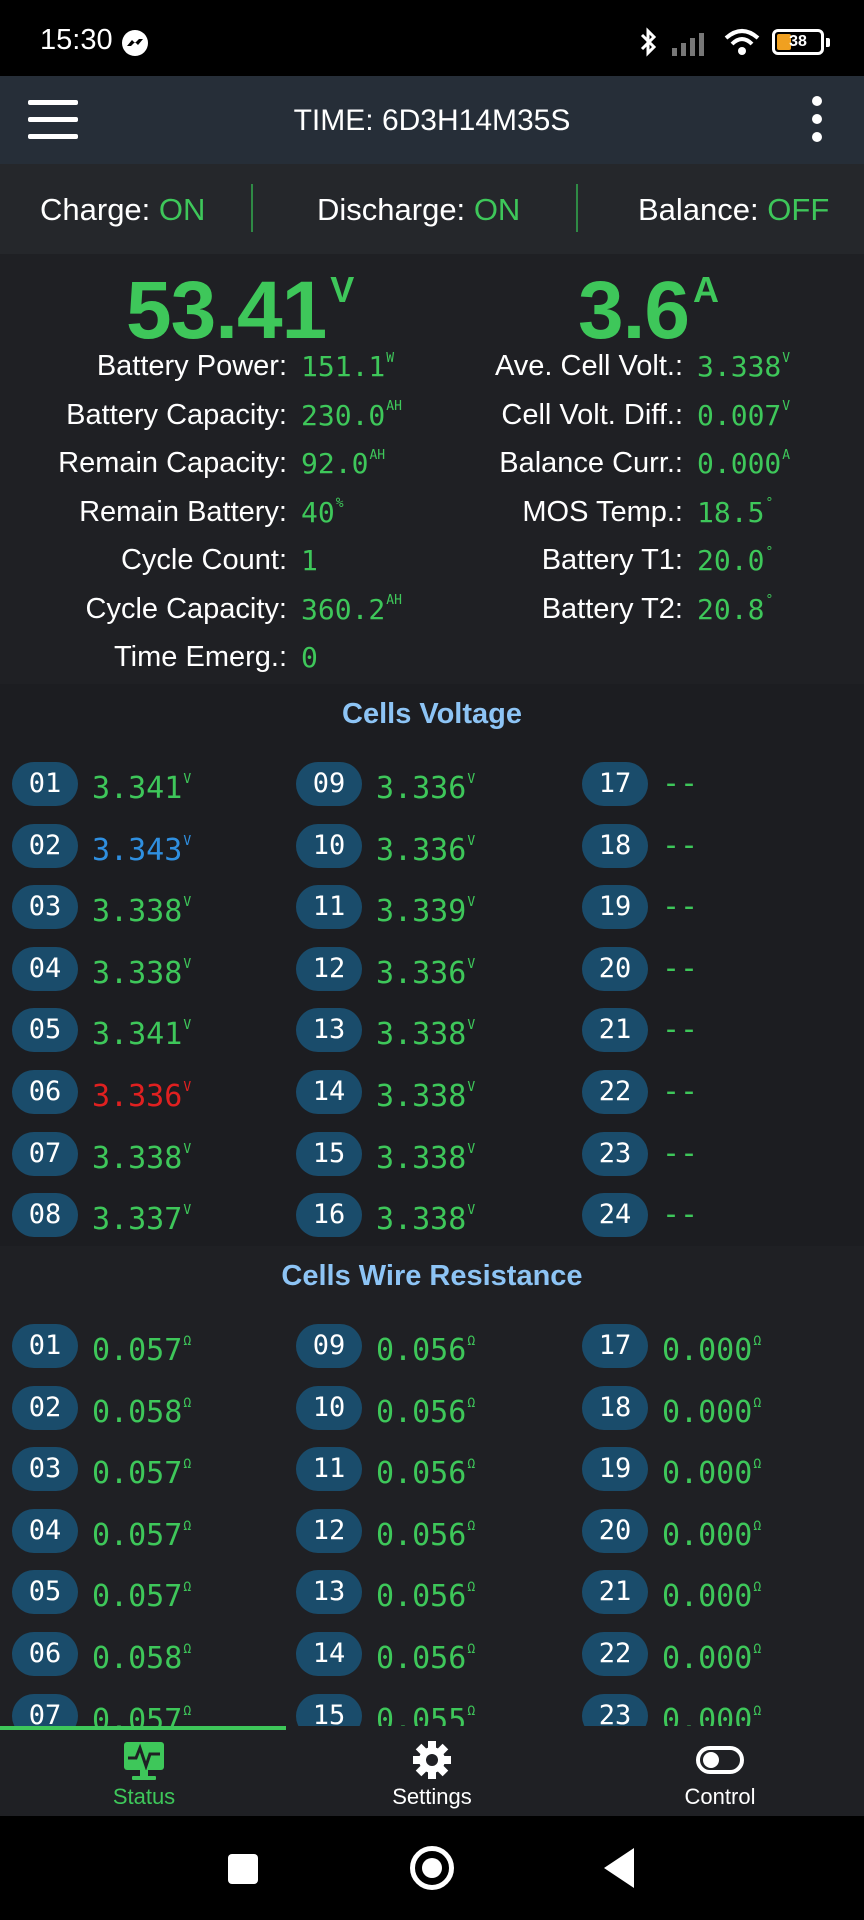 This screenshot has height=1920, width=864. What do you see at coordinates (425, 1711) in the screenshot?
I see `cell-value: 0.055Ω` at bounding box center [425, 1711].